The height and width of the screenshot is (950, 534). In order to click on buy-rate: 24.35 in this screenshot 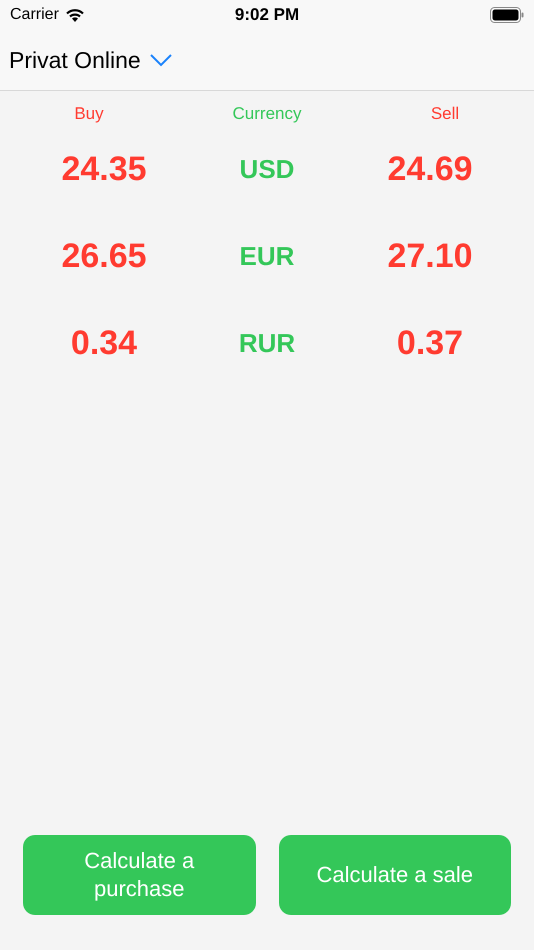, I will do `click(104, 169)`.